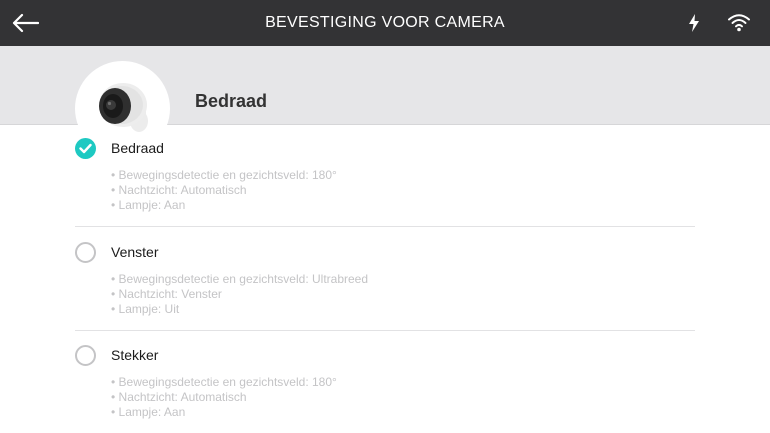 The image size is (770, 433). Describe the element at coordinates (135, 252) in the screenshot. I see `option-title: Venster` at that location.